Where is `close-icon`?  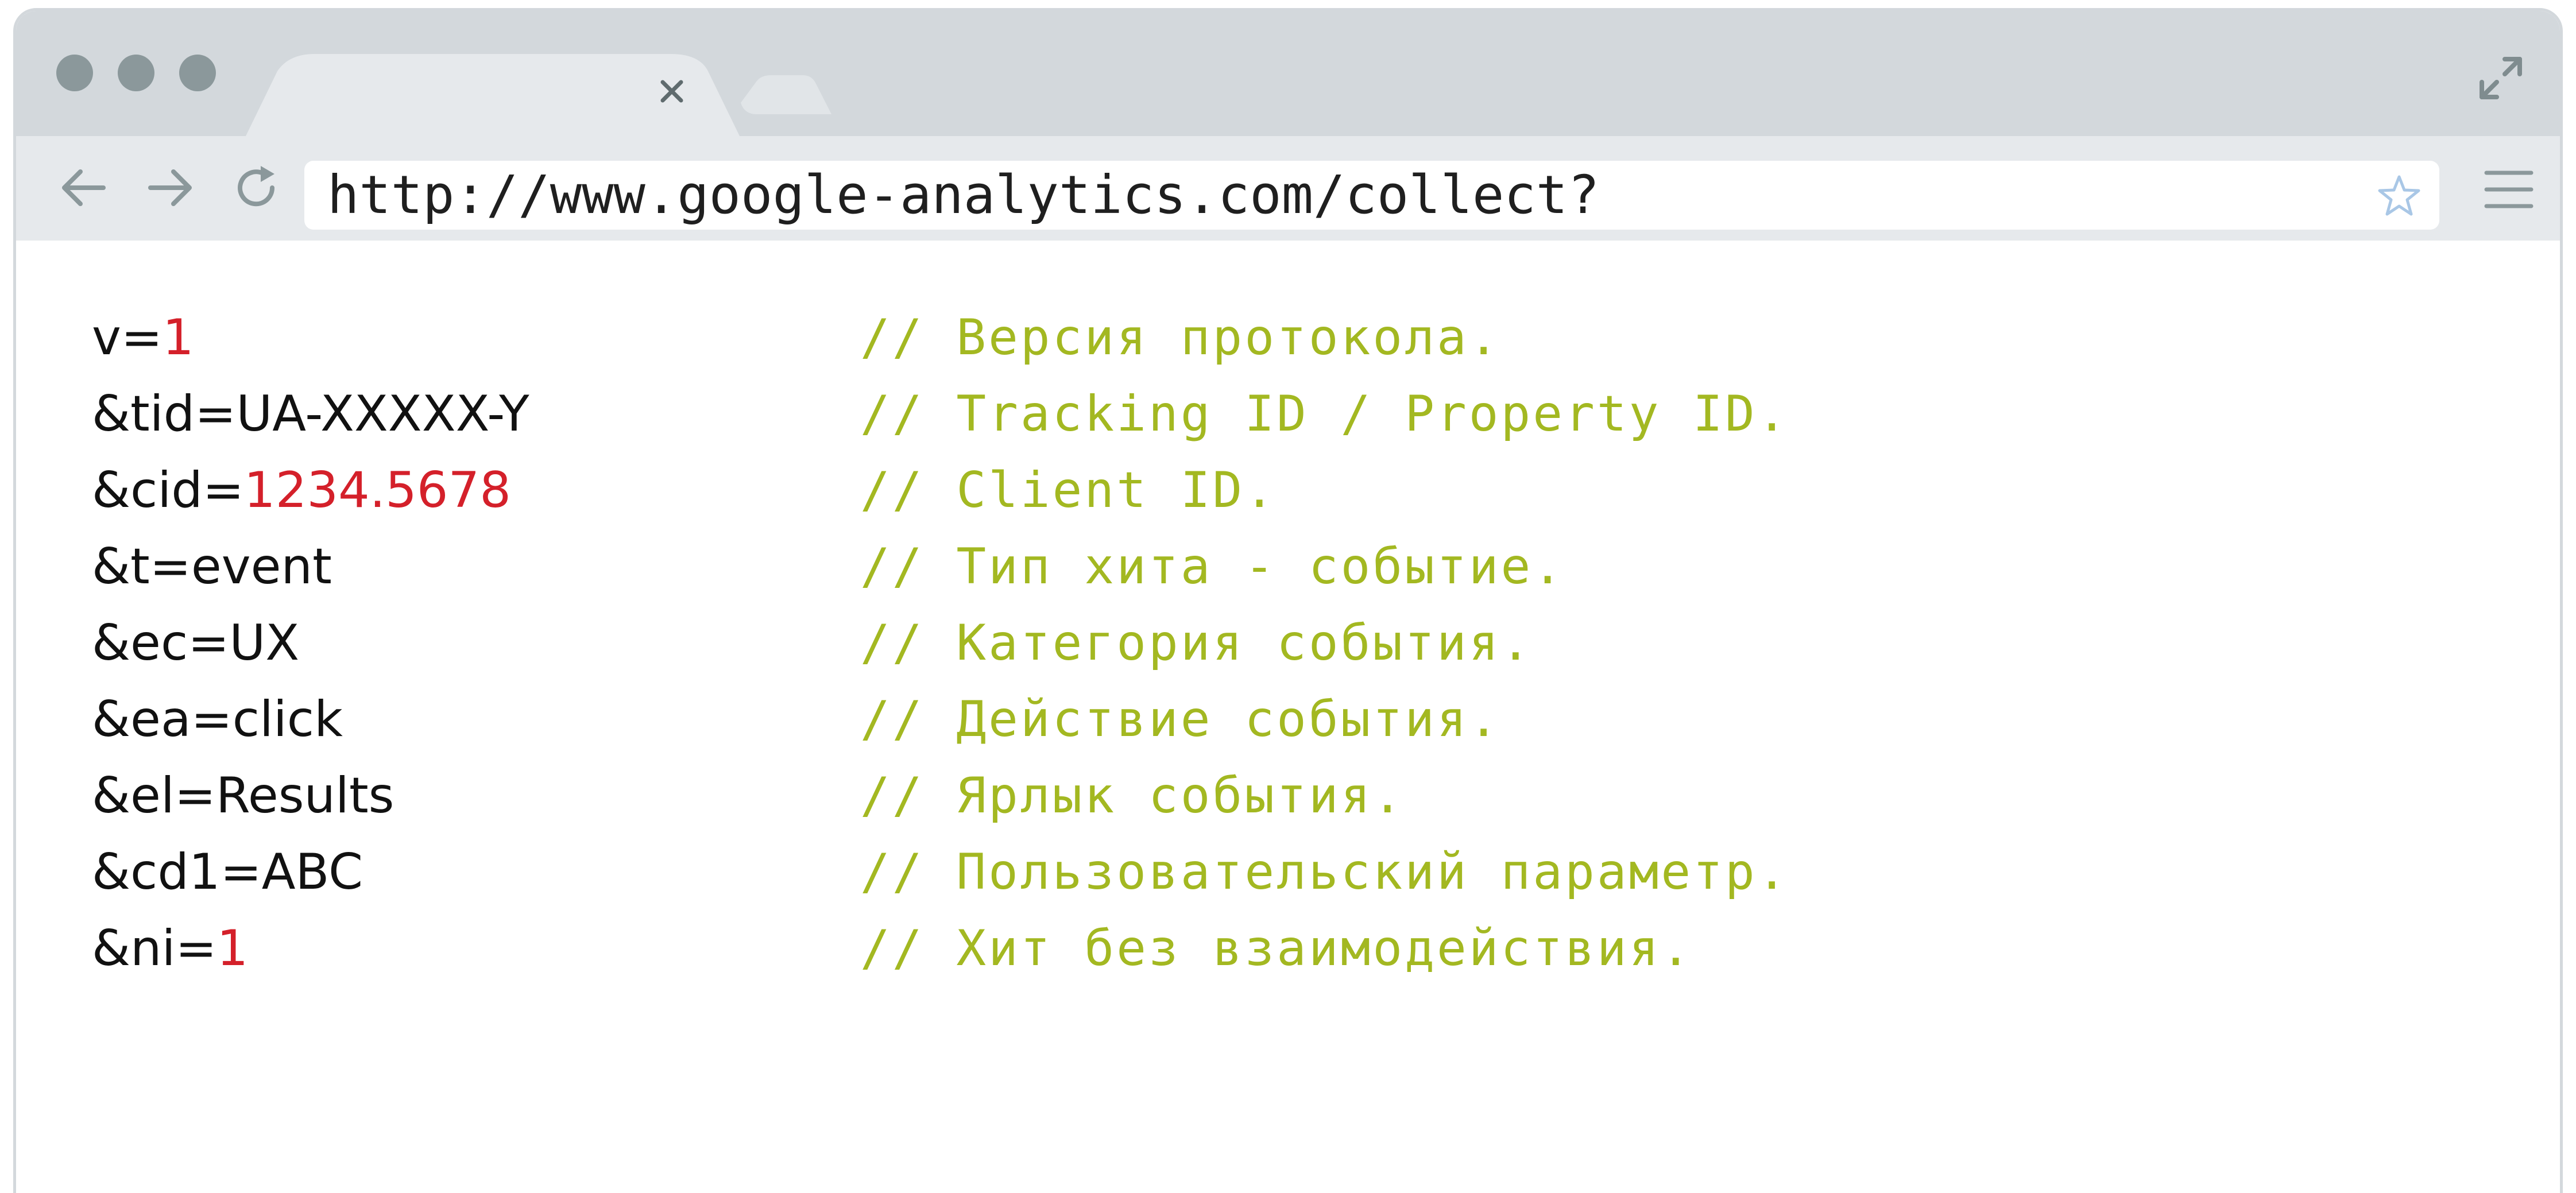
close-icon is located at coordinates (672, 91).